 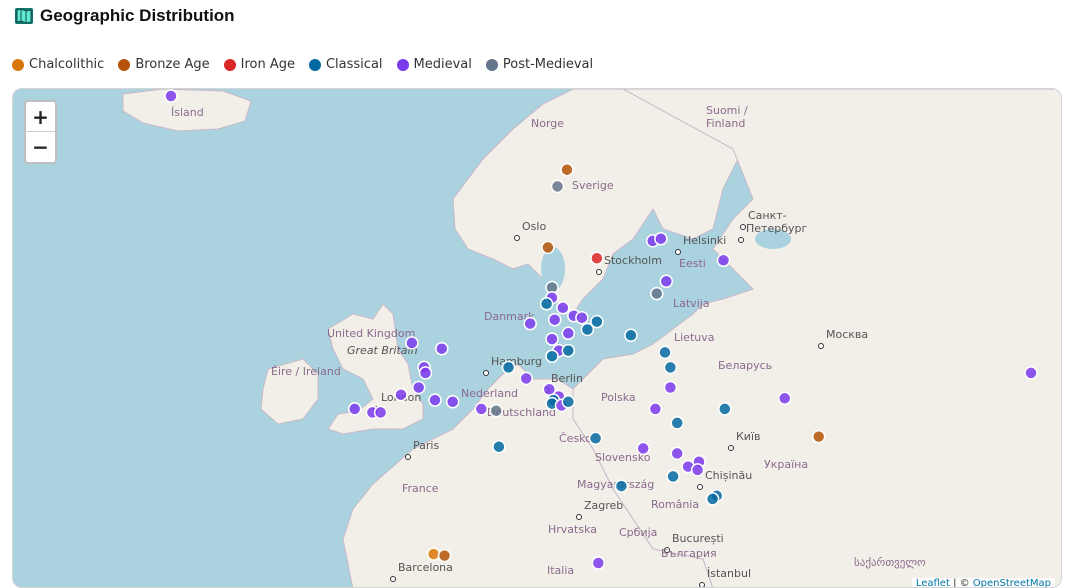 I want to click on site-marker-iron-age, so click(x=597, y=258).